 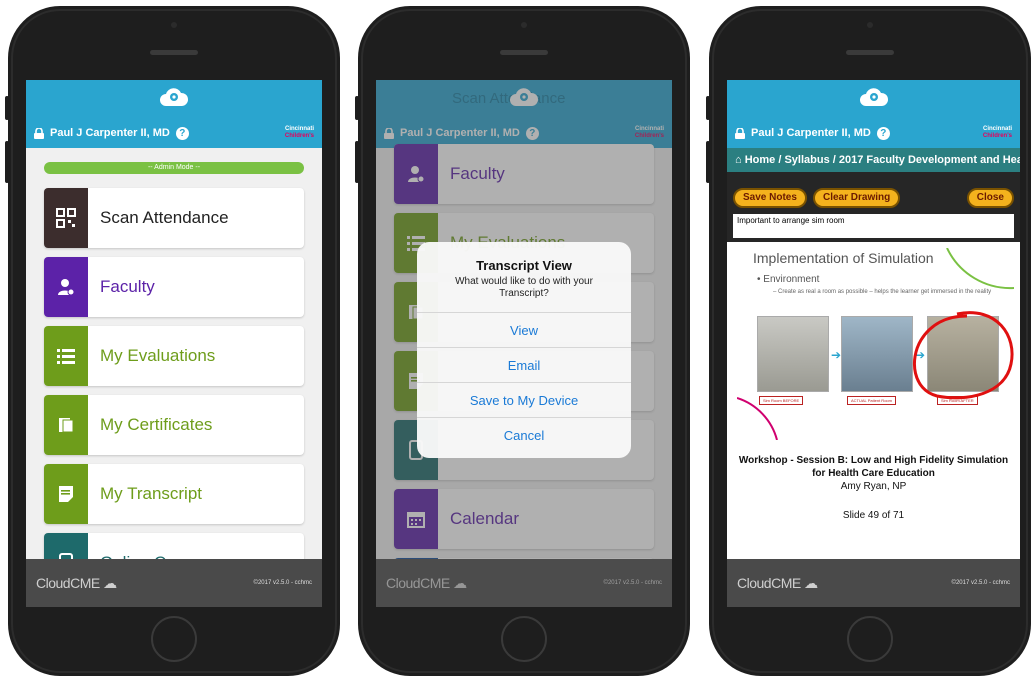 I want to click on admin-mode-banner: -- Admin Mode --, so click(x=174, y=168).